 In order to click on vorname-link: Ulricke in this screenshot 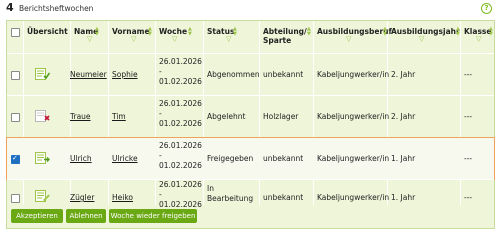, I will do `click(125, 158)`.